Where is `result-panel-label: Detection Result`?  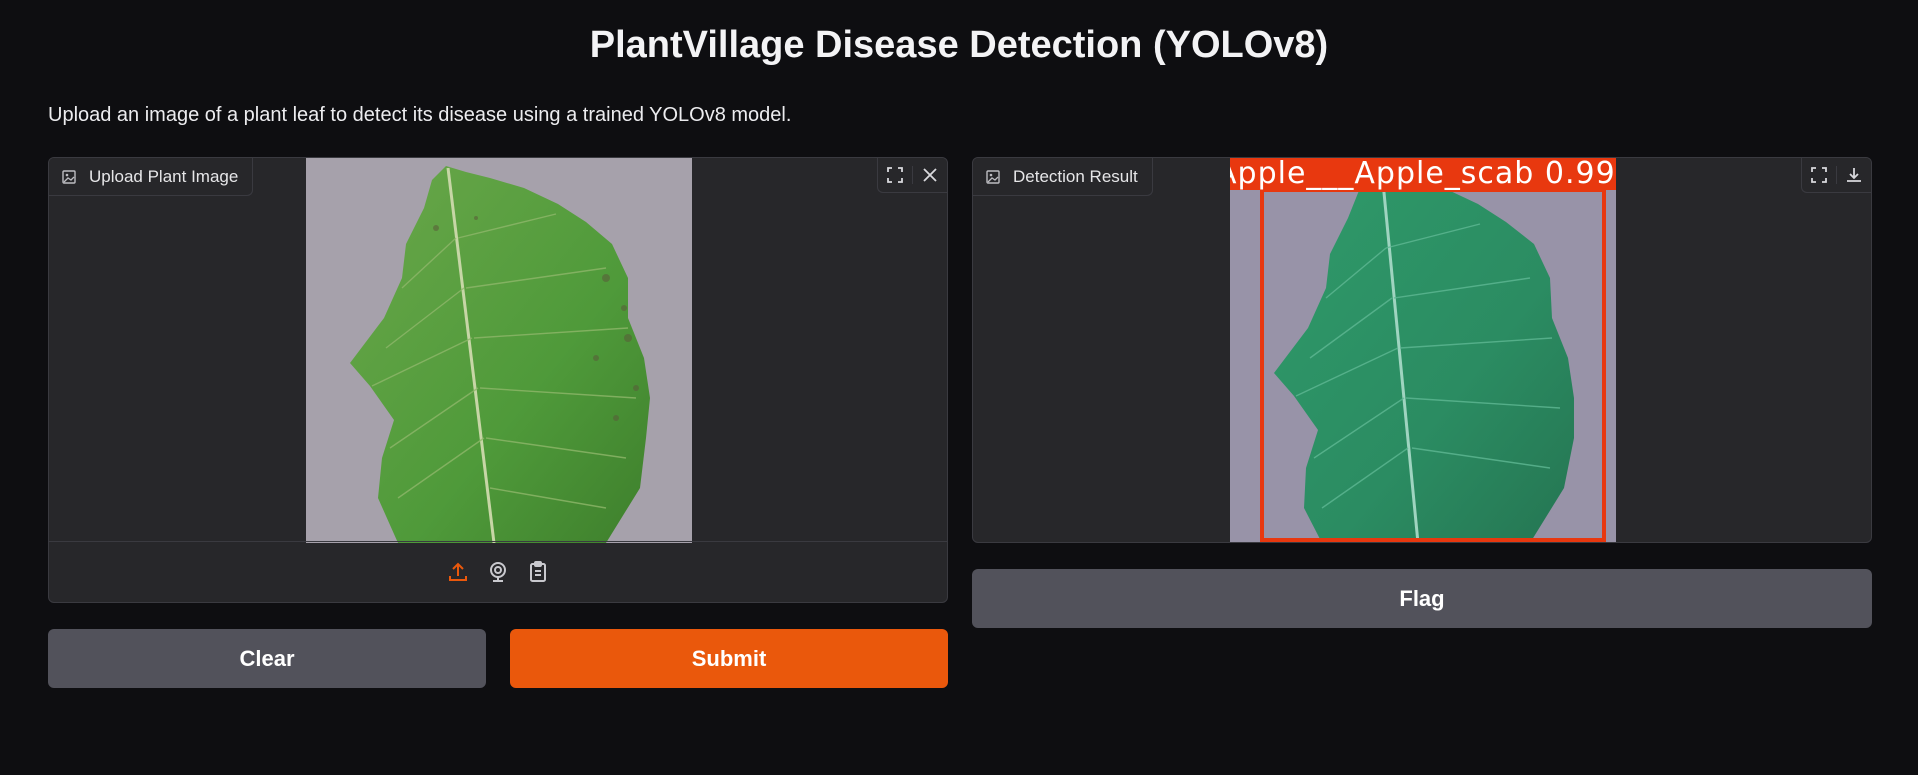 result-panel-label: Detection Result is located at coordinates (1063, 177).